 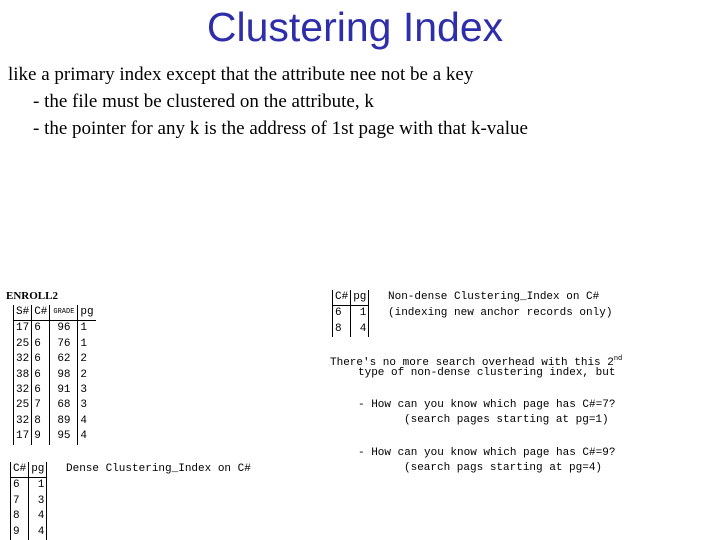 What do you see at coordinates (63, 391) in the screenshot?
I see `table-cell: 91` at bounding box center [63, 391].